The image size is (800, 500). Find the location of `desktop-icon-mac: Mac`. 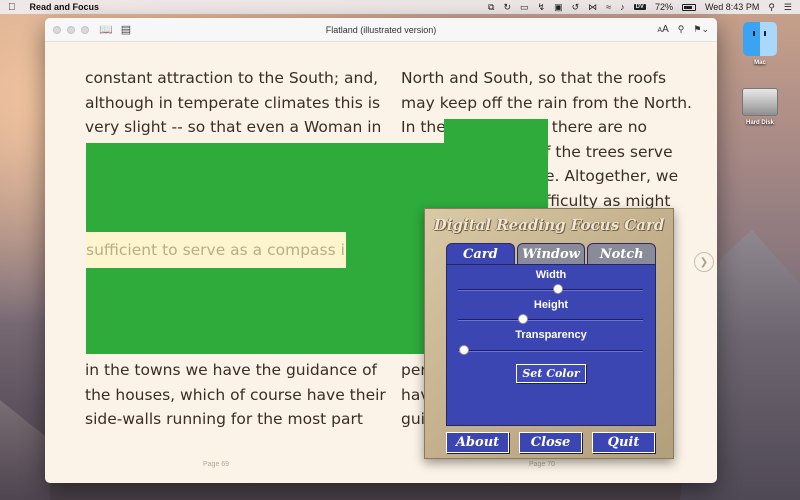

desktop-icon-mac: Mac is located at coordinates (760, 44).